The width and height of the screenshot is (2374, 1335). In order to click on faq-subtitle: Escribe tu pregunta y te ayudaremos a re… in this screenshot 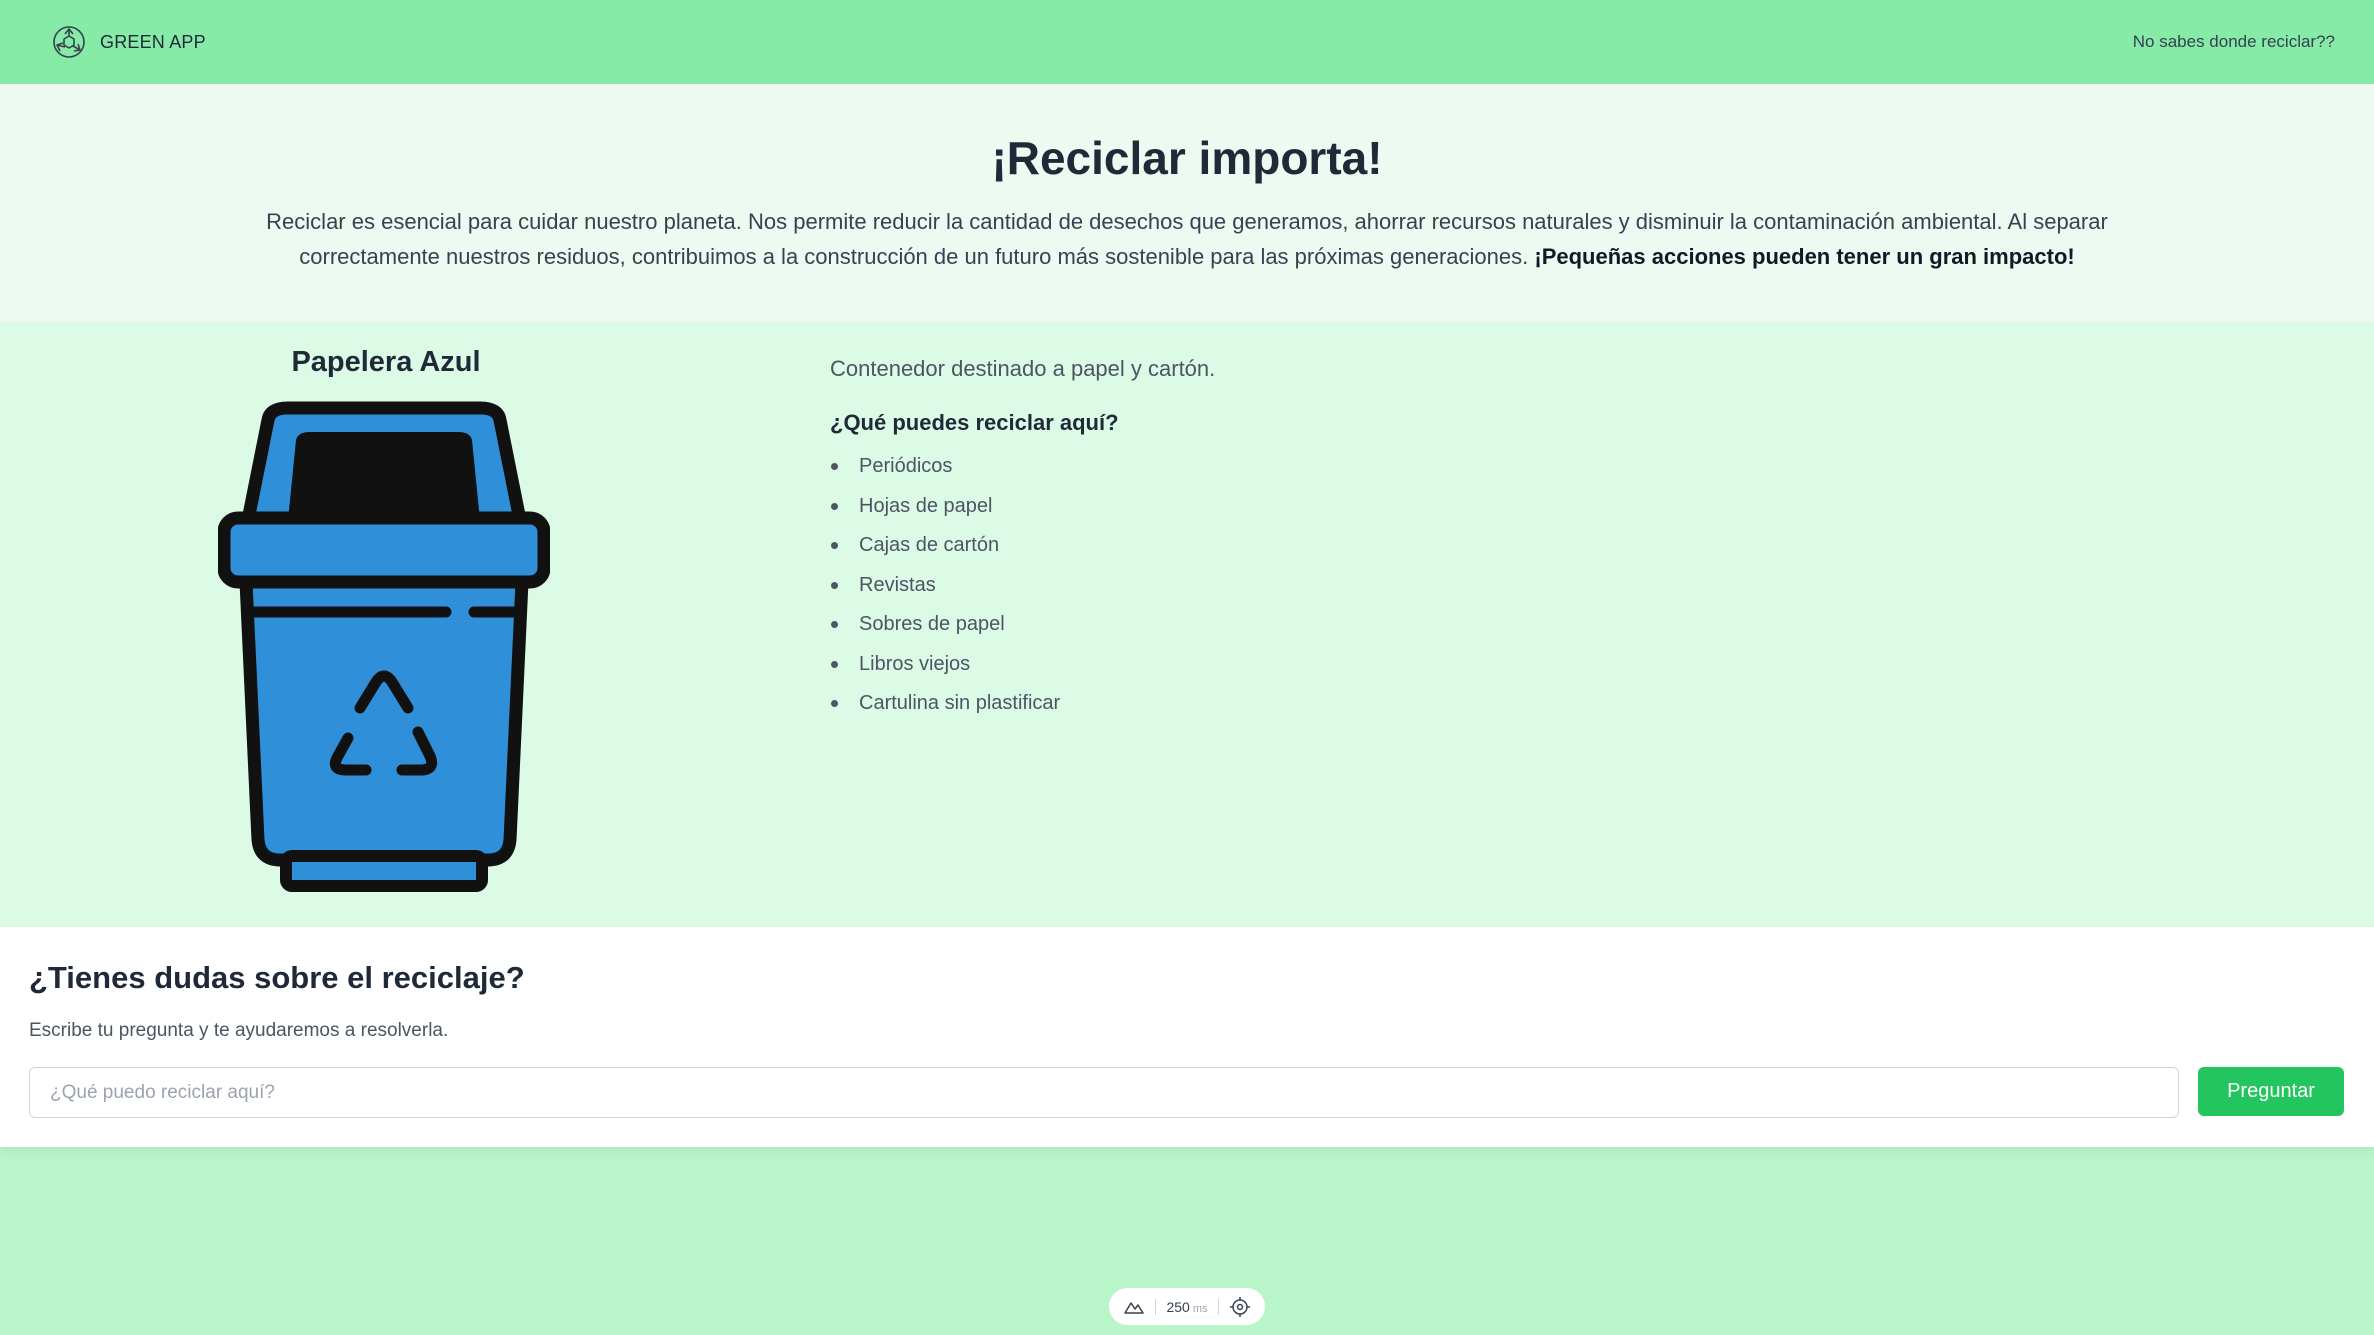, I will do `click(239, 1030)`.